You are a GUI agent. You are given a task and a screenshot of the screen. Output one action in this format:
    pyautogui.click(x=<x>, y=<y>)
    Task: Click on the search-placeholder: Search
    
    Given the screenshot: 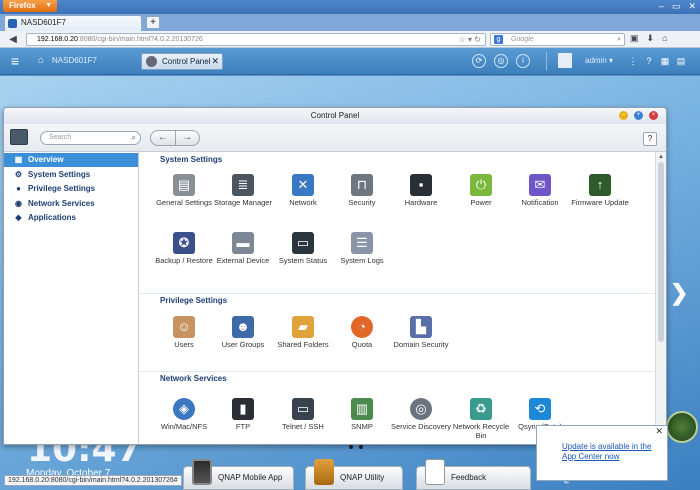 What is the action you would take?
    pyautogui.click(x=60, y=137)
    